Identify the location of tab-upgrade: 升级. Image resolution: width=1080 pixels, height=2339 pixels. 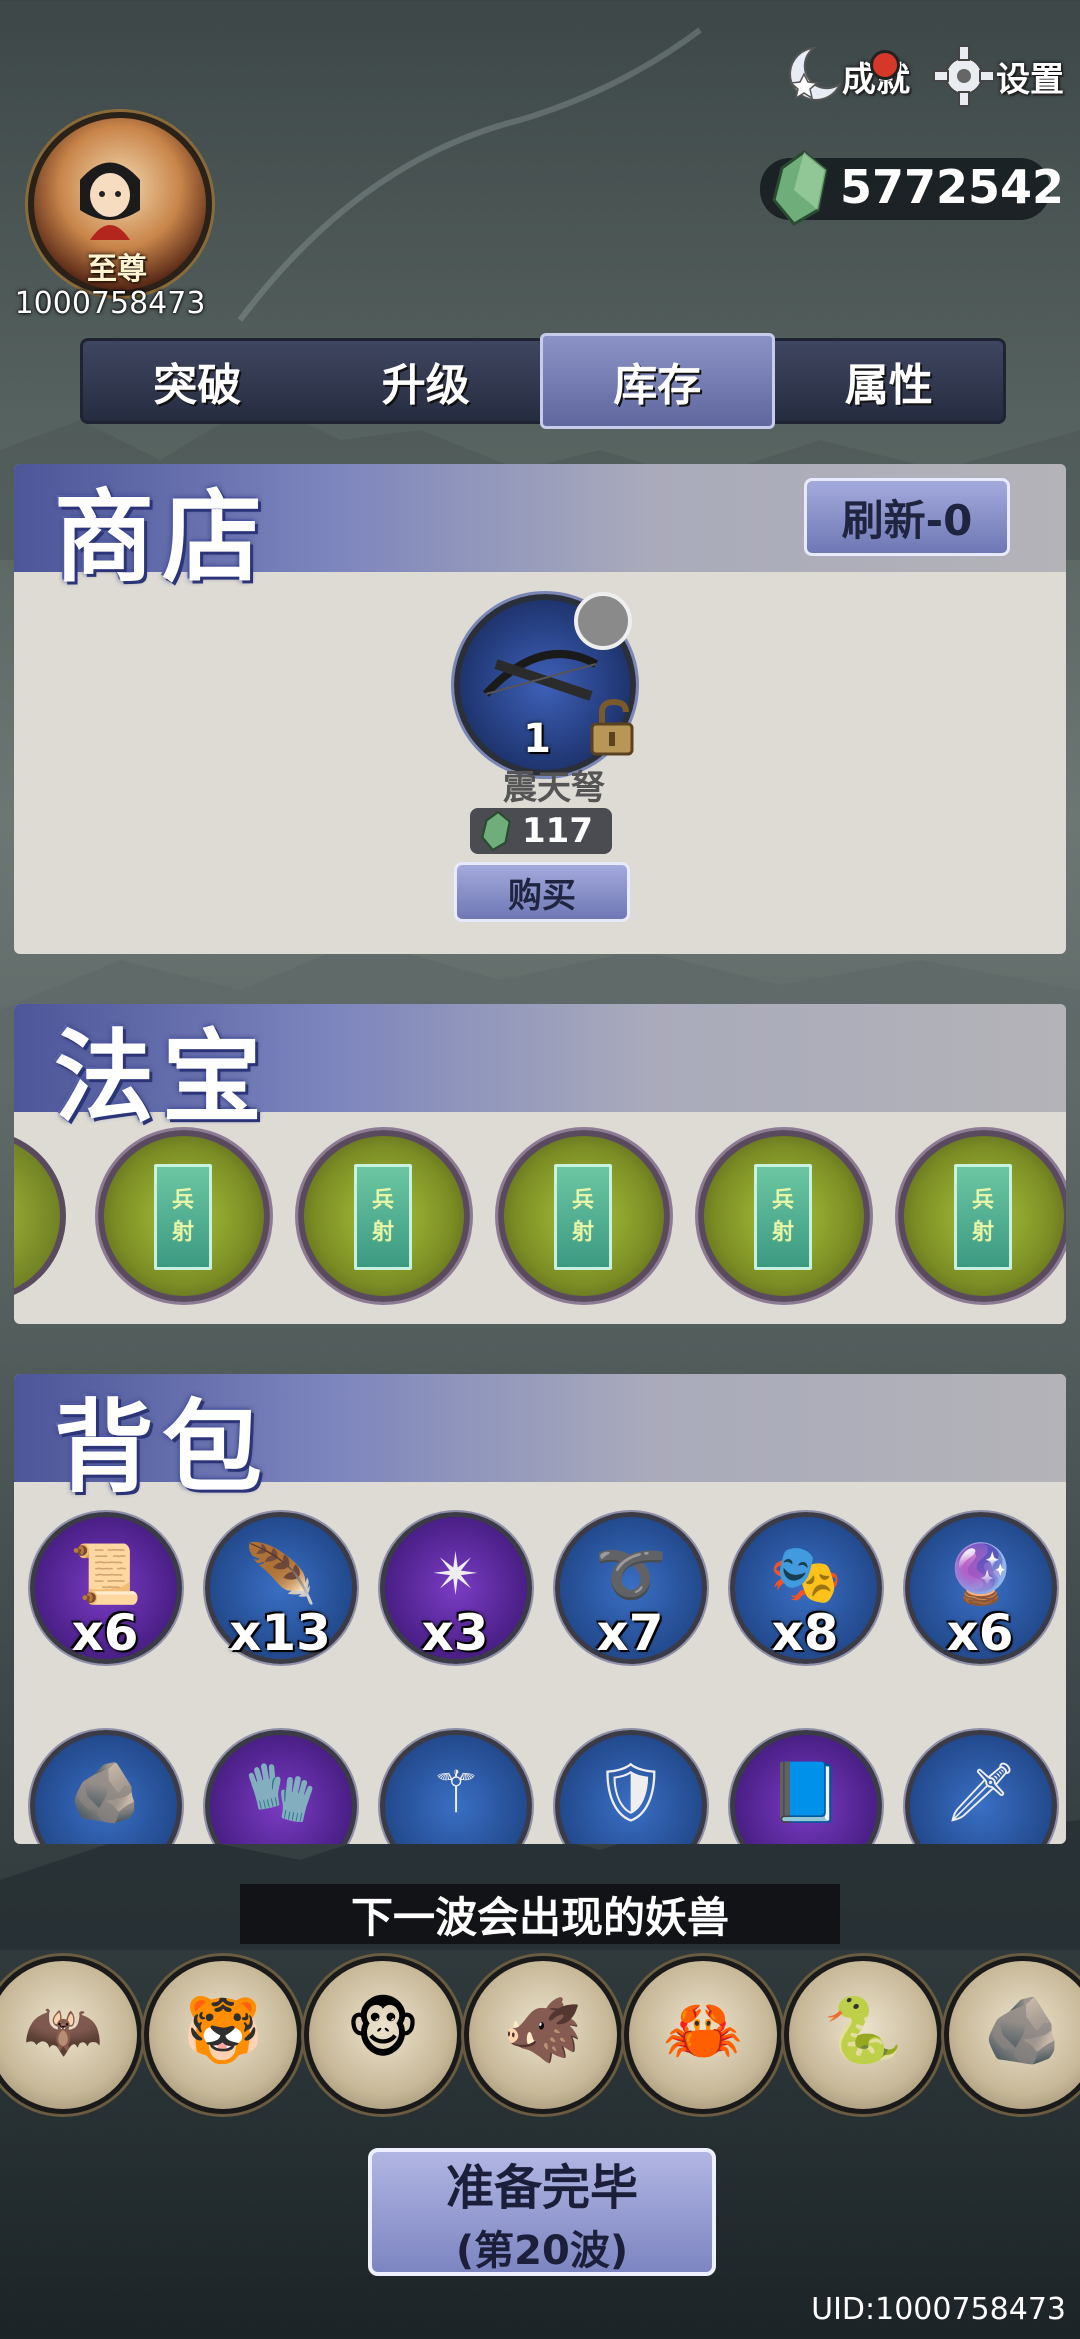
(426, 381).